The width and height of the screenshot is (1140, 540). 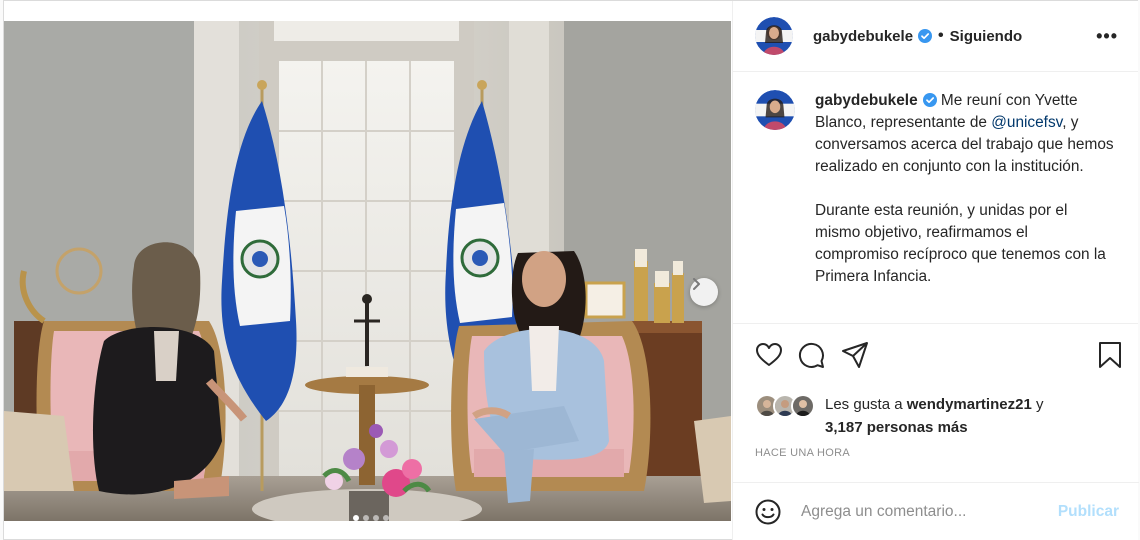 I want to click on comment-form: Publicar, so click(x=936, y=511).